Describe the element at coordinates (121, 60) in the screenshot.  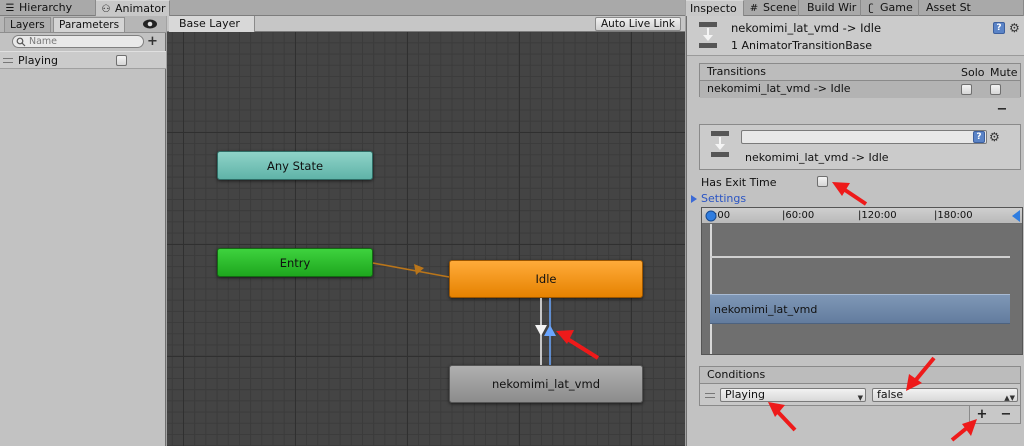
I see `parameter-checkbox` at that location.